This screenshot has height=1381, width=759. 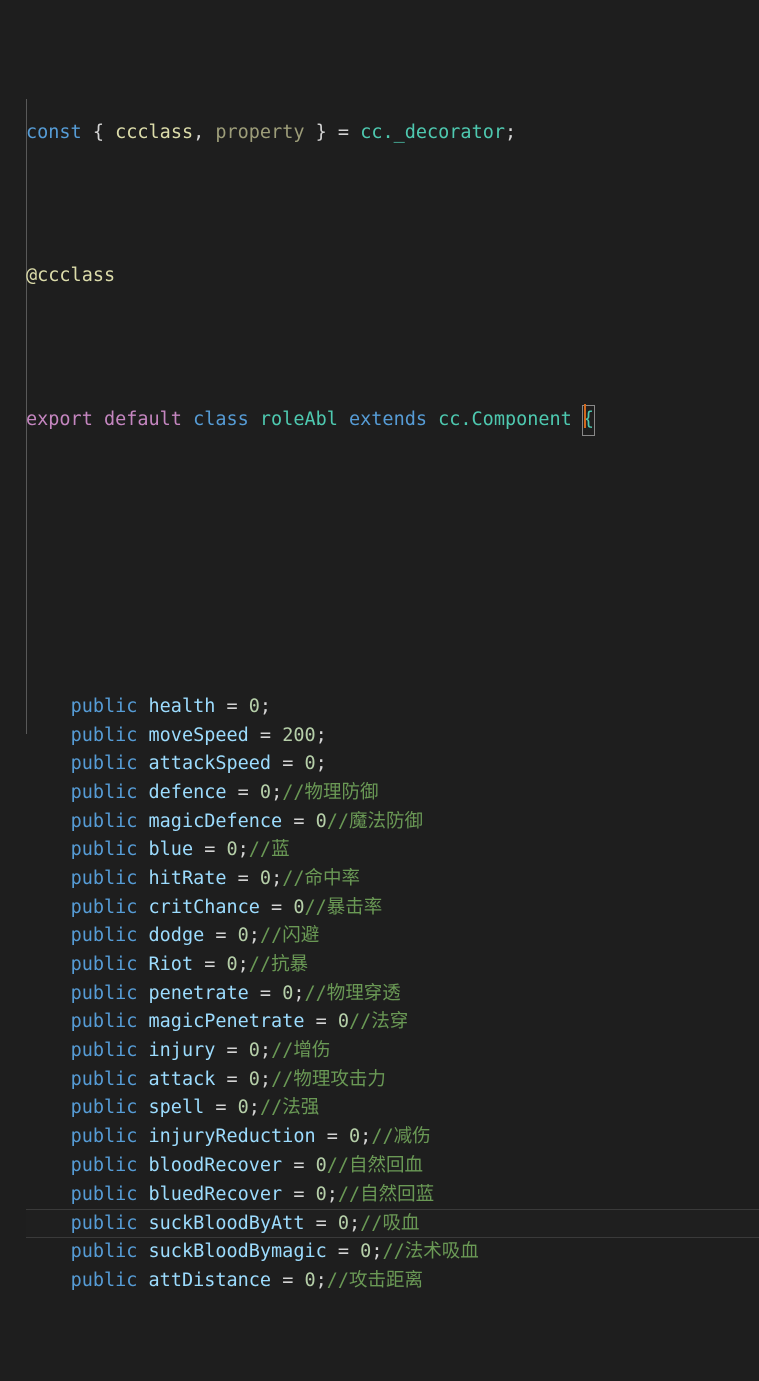 I want to click on comment-blue: //蓝, so click(x=269, y=849).